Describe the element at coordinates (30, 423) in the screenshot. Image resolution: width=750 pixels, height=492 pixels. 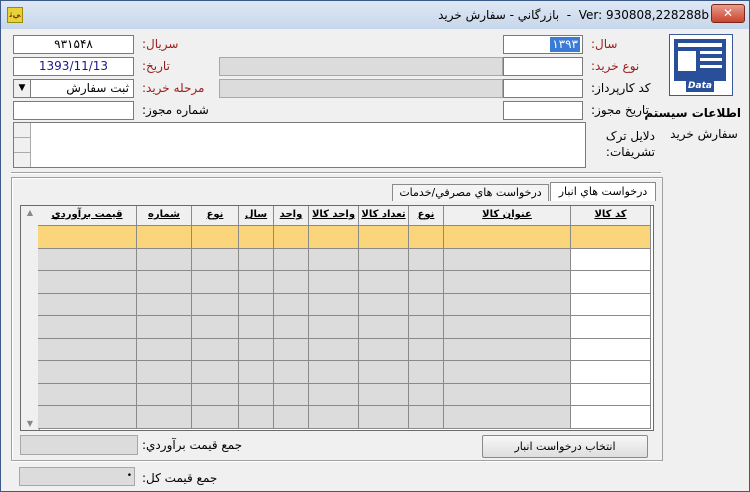
I see `scroll-down-icon: ▼` at that location.